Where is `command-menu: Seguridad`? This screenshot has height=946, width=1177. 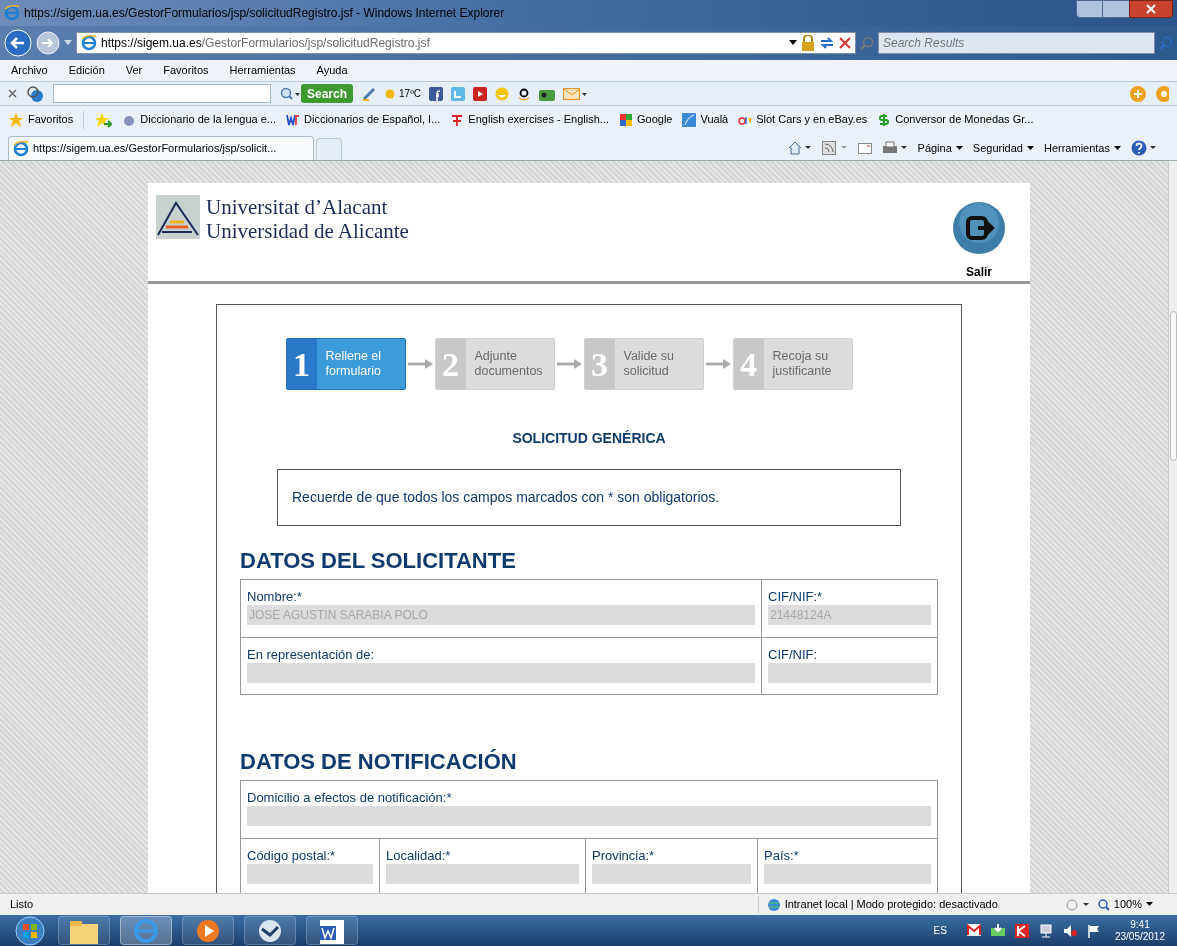 command-menu: Seguridad is located at coordinates (1003, 148).